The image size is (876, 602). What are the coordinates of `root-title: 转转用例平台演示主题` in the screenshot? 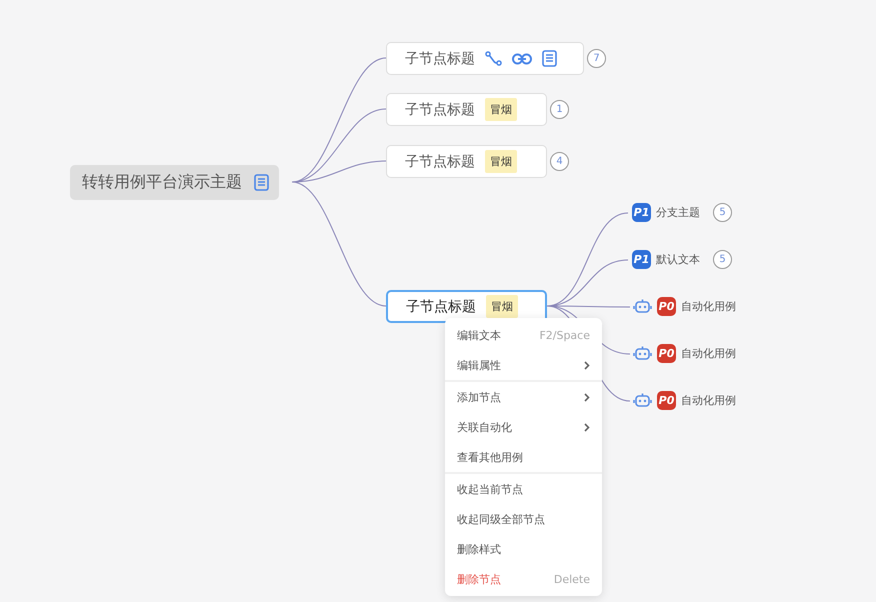 It's located at (162, 182).